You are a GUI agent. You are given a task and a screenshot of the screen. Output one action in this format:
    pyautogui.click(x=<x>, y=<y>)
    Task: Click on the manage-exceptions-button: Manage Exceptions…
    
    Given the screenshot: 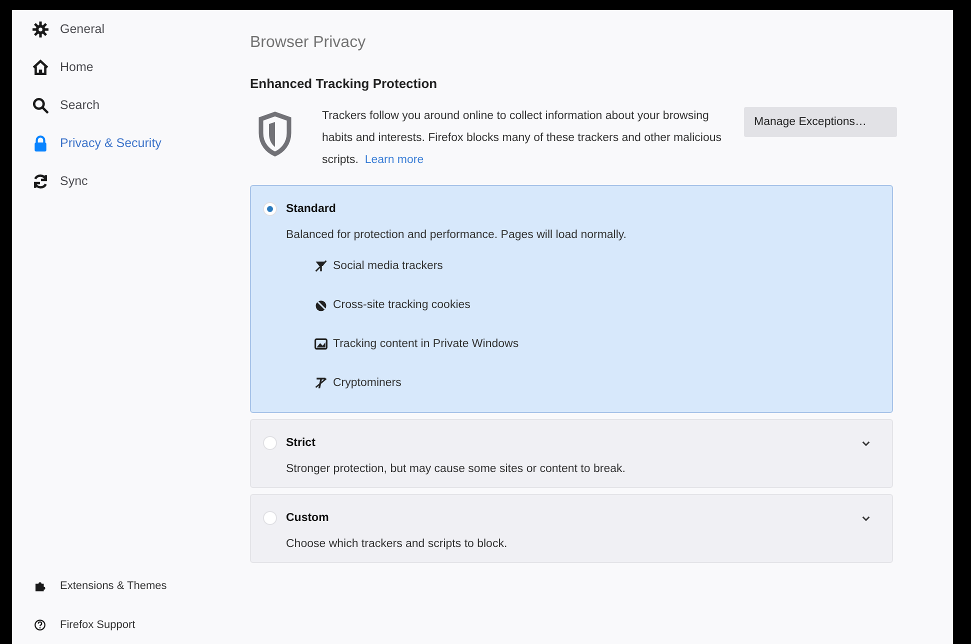 What is the action you would take?
    pyautogui.click(x=820, y=122)
    